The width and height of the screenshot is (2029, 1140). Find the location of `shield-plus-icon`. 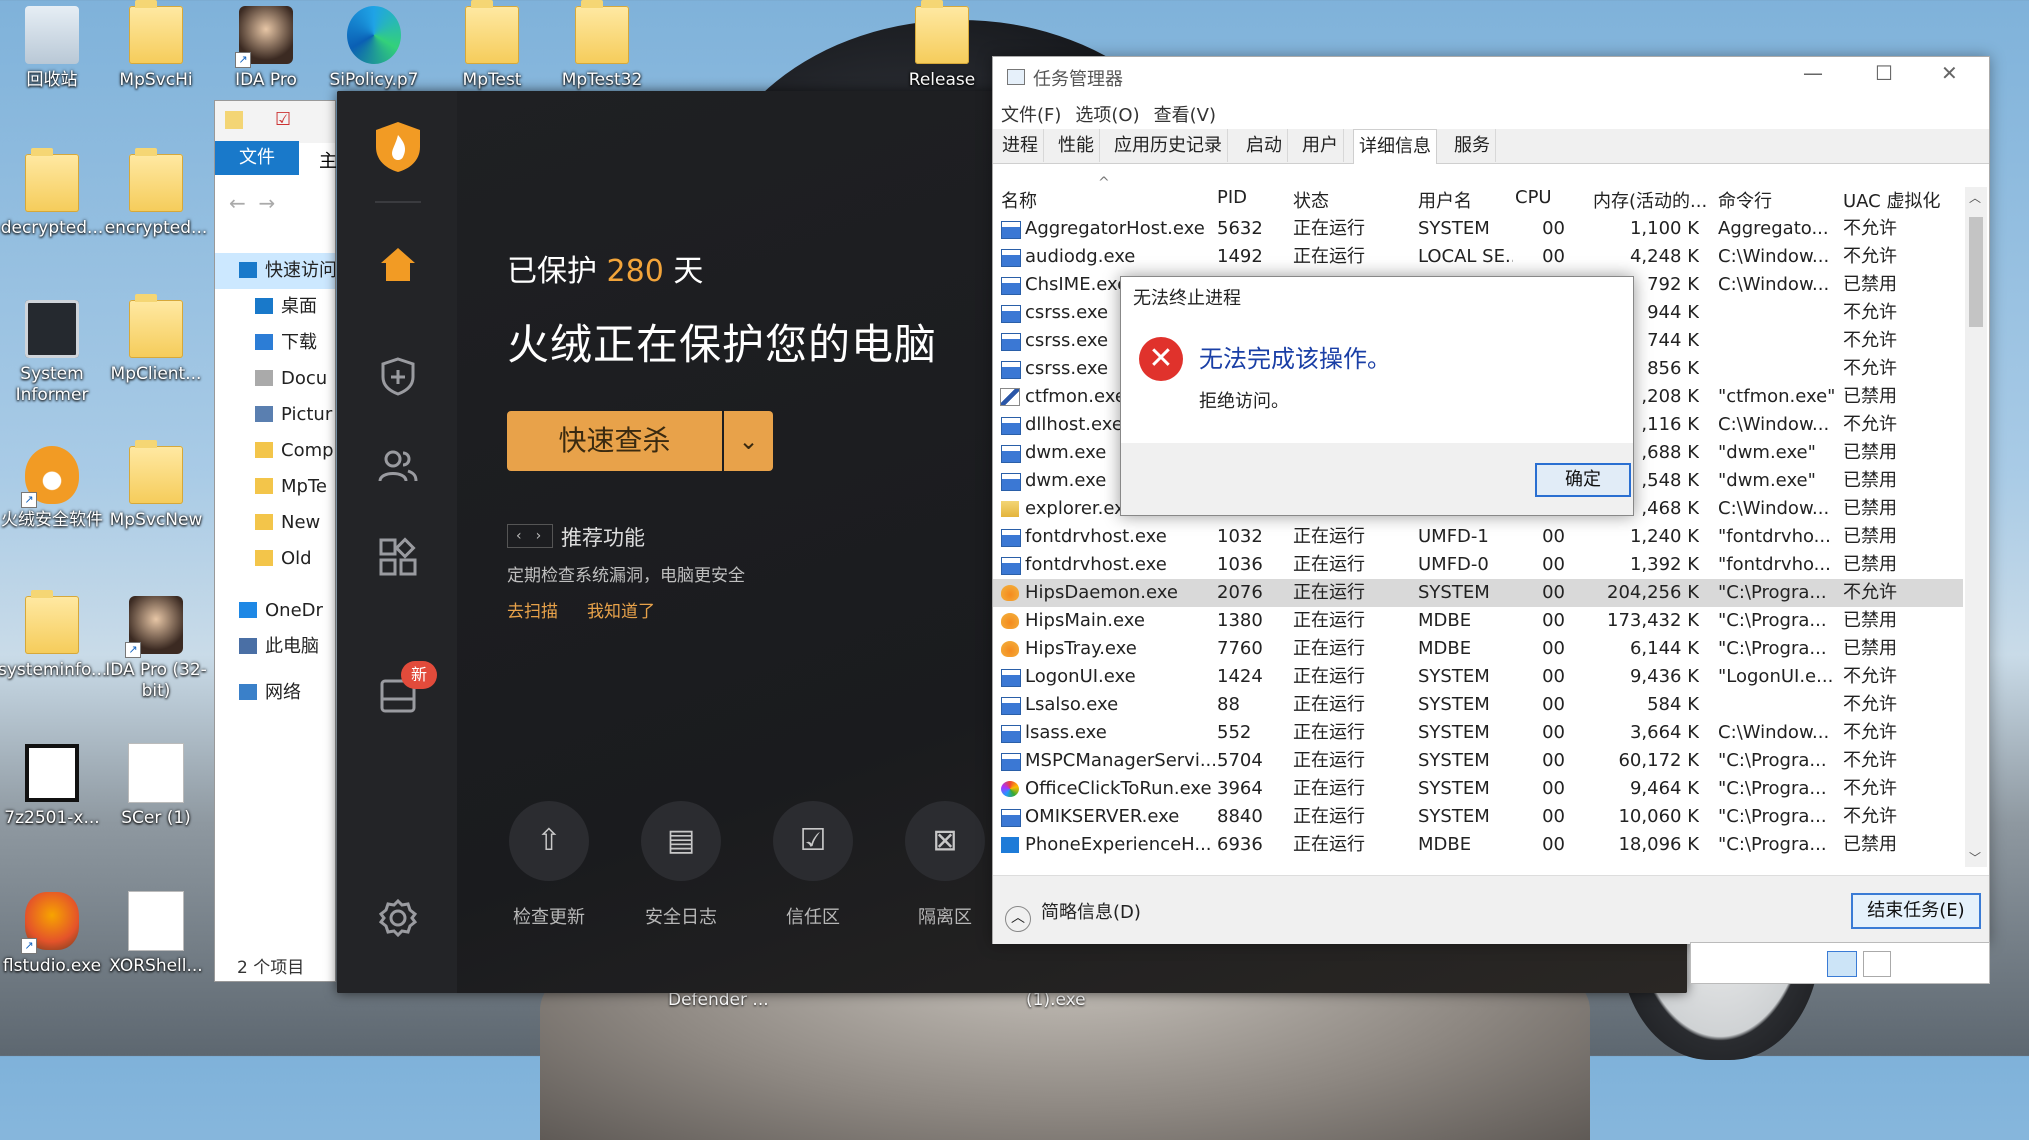

shield-plus-icon is located at coordinates (398, 376).